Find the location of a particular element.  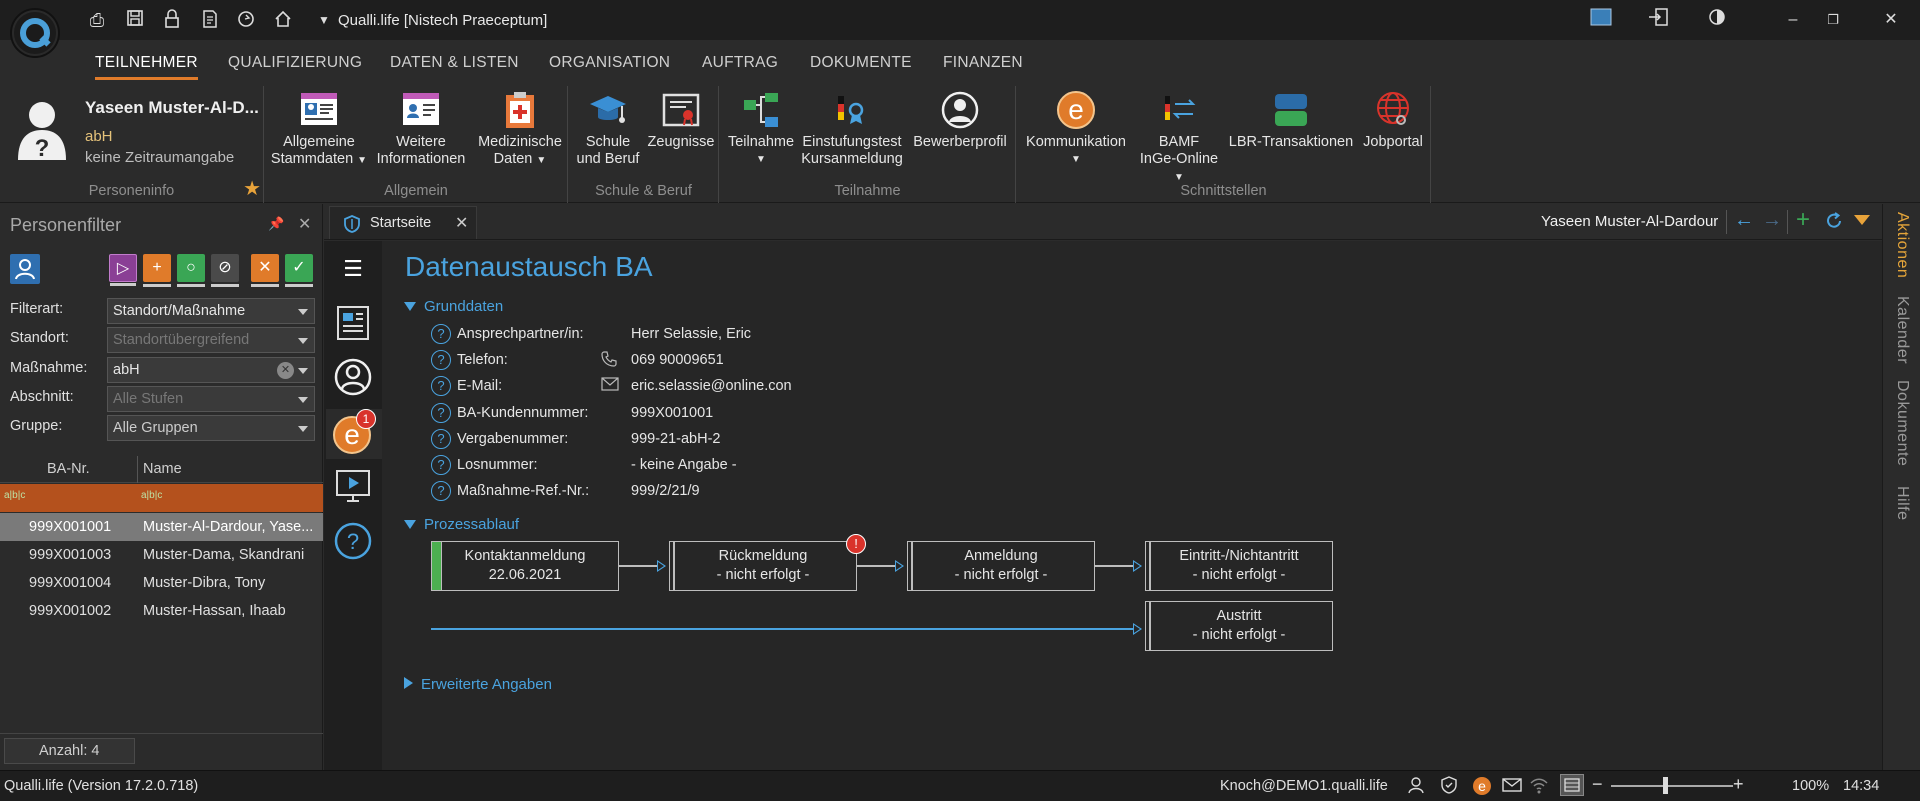

dropdown-icon is located at coordinates (1862, 220).